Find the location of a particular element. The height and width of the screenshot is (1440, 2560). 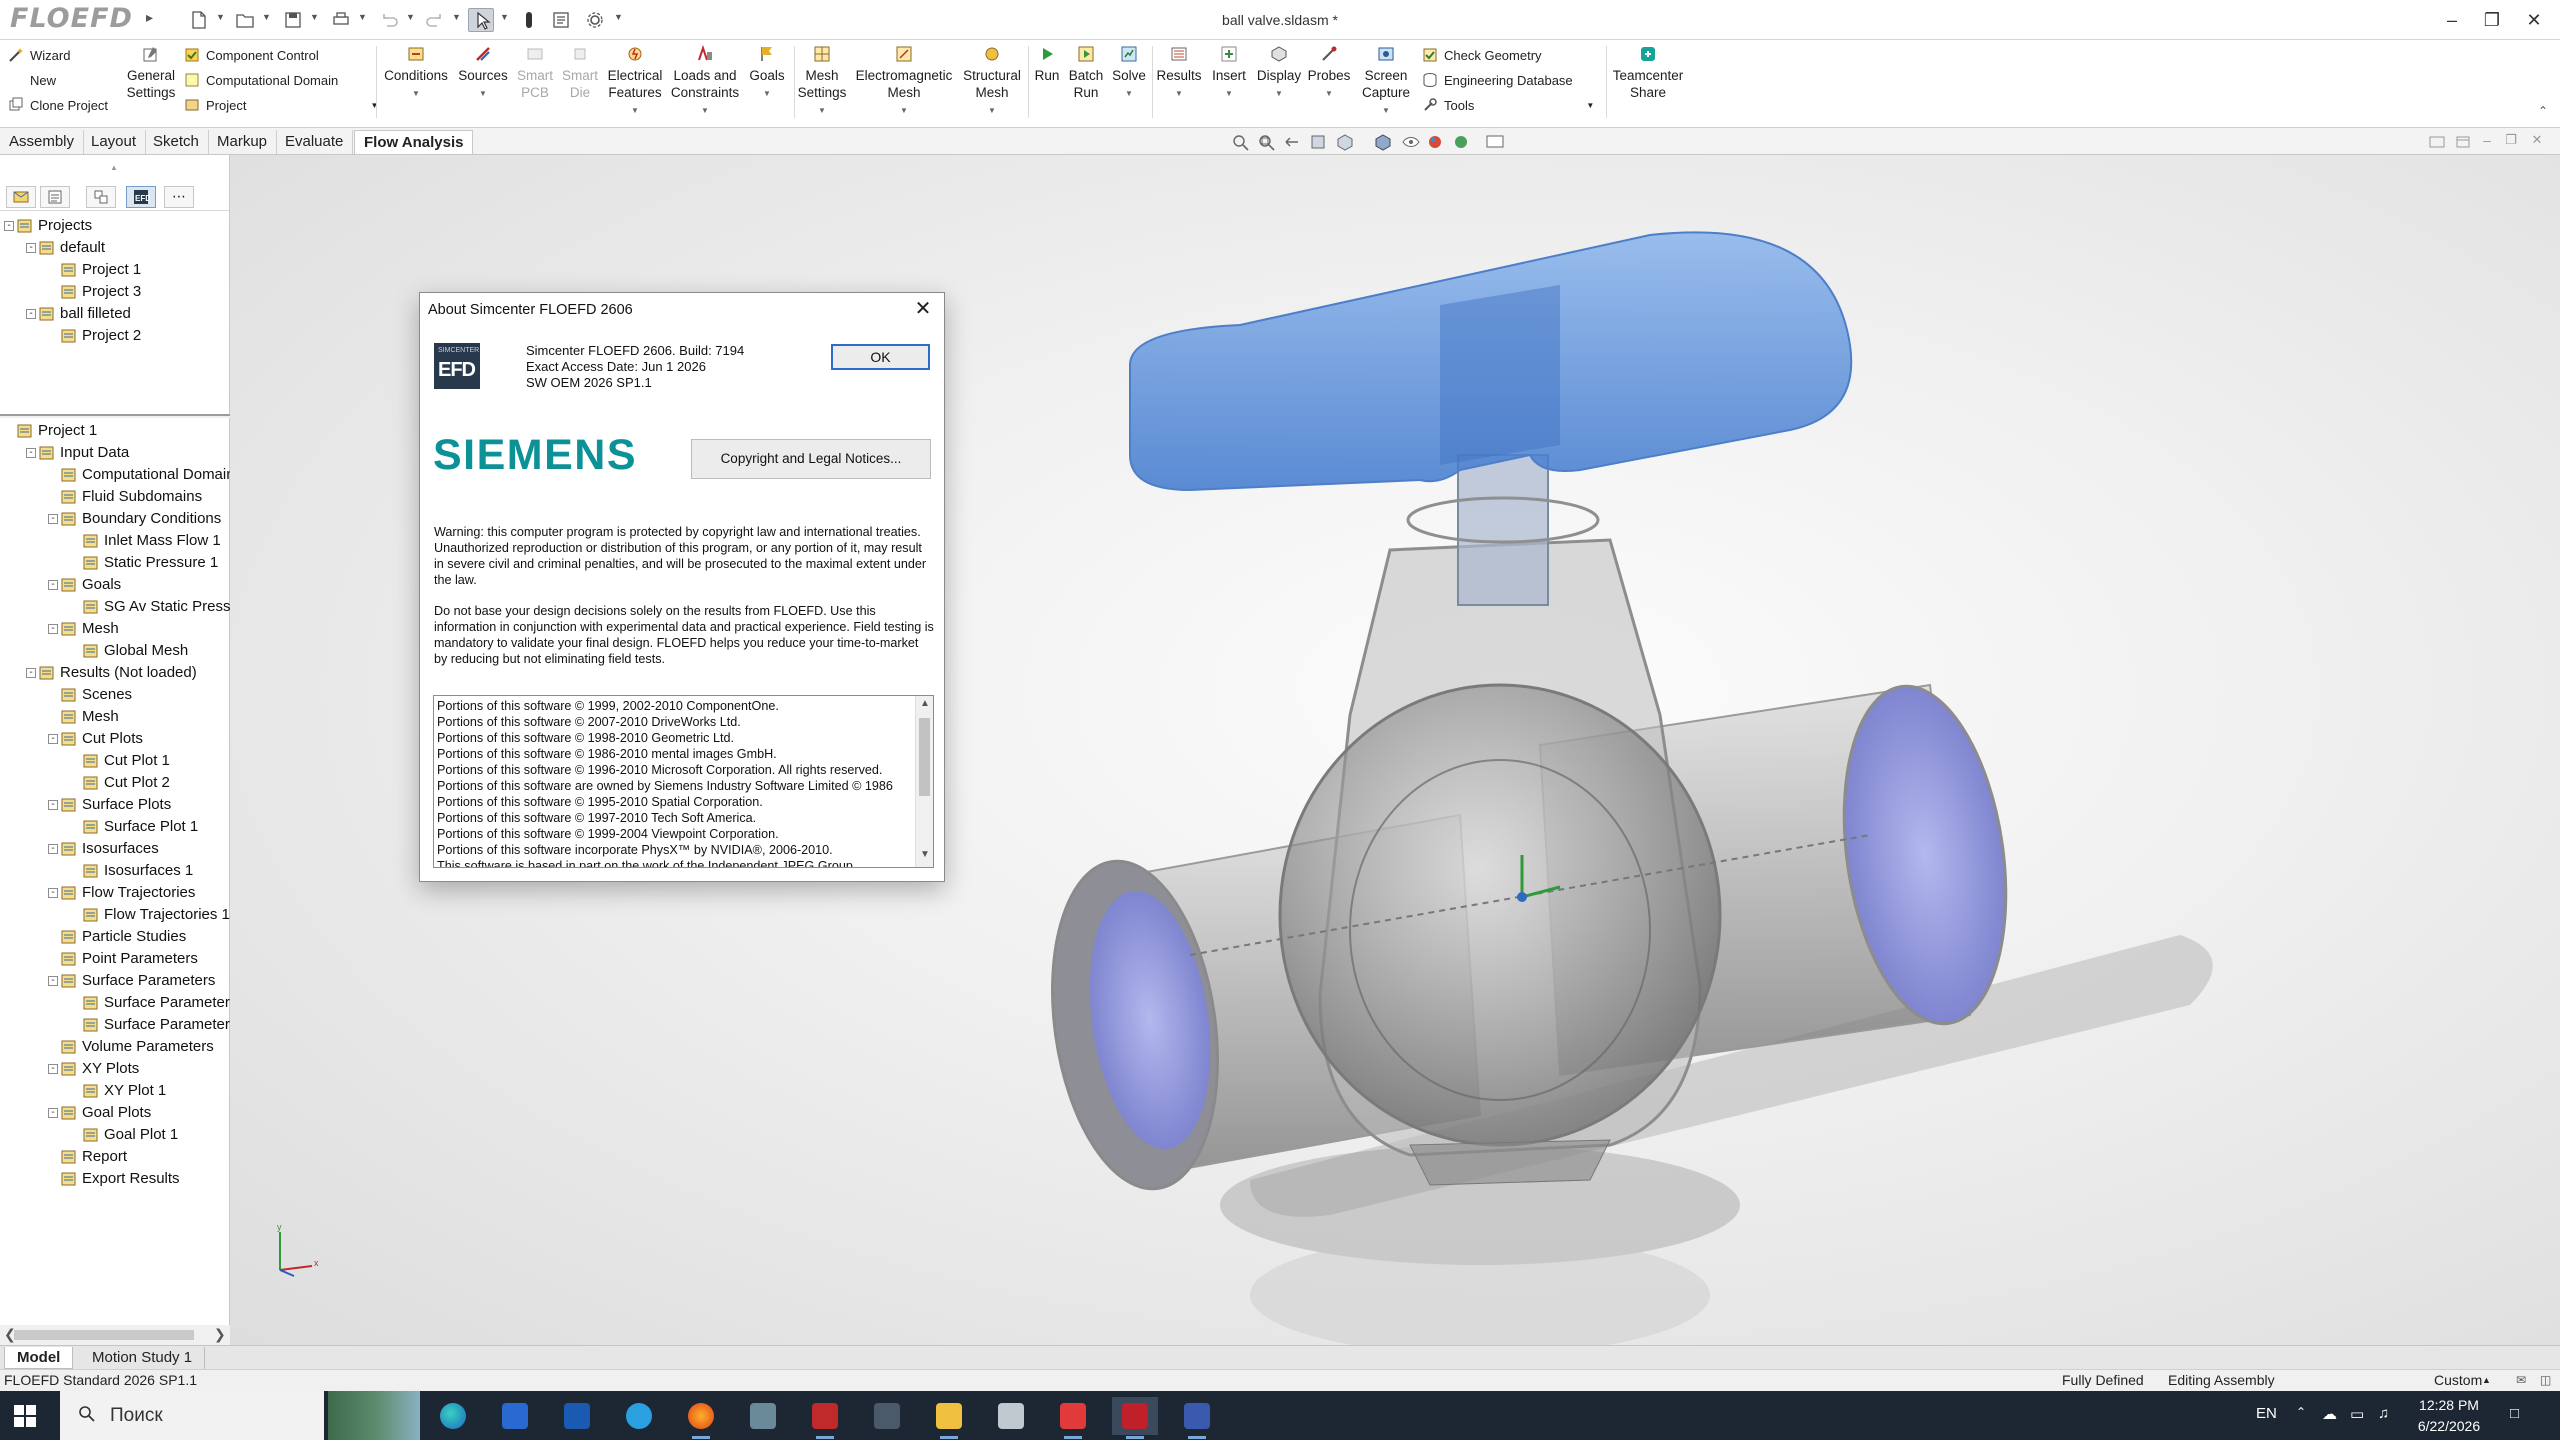

taskbar-app-gear is located at coordinates (763, 1416).